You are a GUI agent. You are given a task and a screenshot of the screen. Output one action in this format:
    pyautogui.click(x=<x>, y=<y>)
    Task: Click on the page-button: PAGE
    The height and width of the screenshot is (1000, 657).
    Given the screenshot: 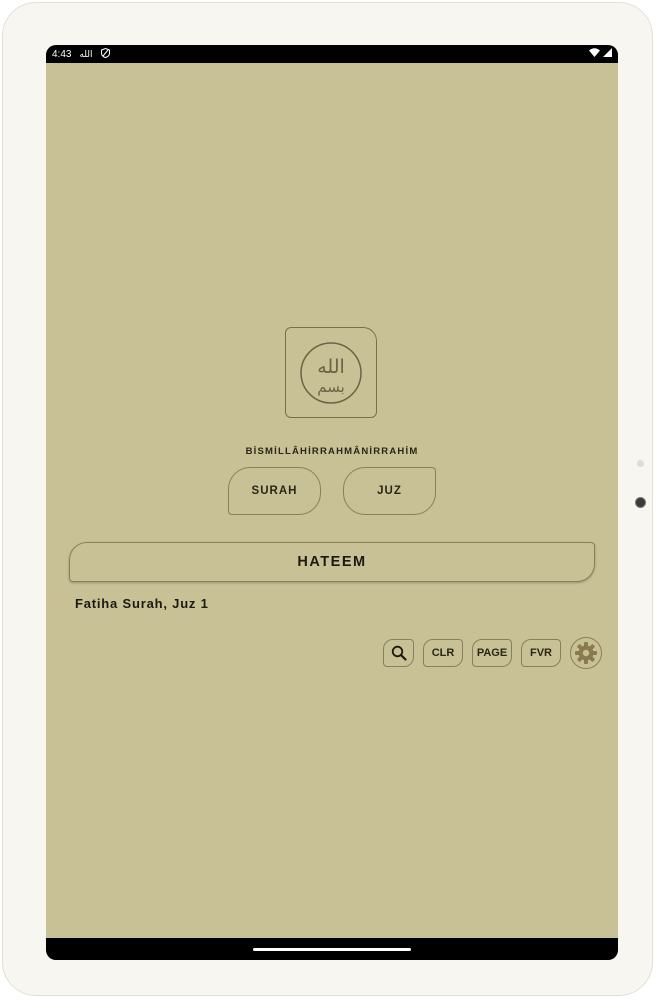 What is the action you would take?
    pyautogui.click(x=492, y=653)
    